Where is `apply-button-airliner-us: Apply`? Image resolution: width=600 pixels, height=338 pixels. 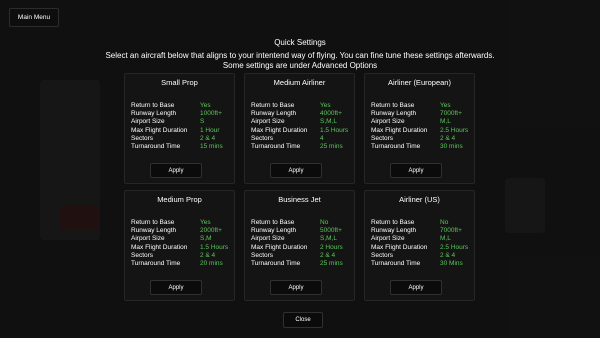
apply-button-airliner-us: Apply is located at coordinates (416, 287).